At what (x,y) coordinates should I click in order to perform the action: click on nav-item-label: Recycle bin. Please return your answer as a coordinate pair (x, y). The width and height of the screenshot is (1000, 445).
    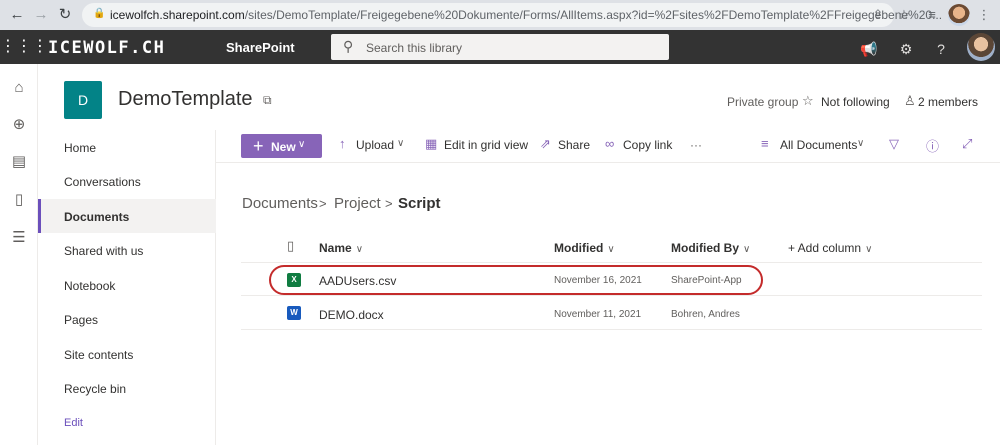
    Looking at the image, I should click on (95, 389).